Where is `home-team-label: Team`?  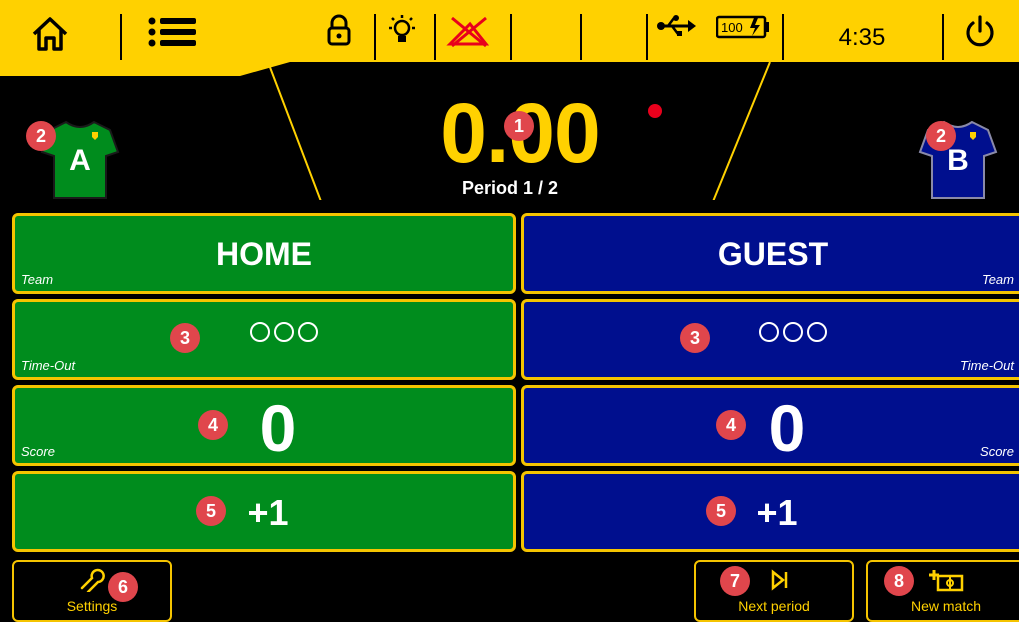
home-team-label: Team is located at coordinates (37, 279).